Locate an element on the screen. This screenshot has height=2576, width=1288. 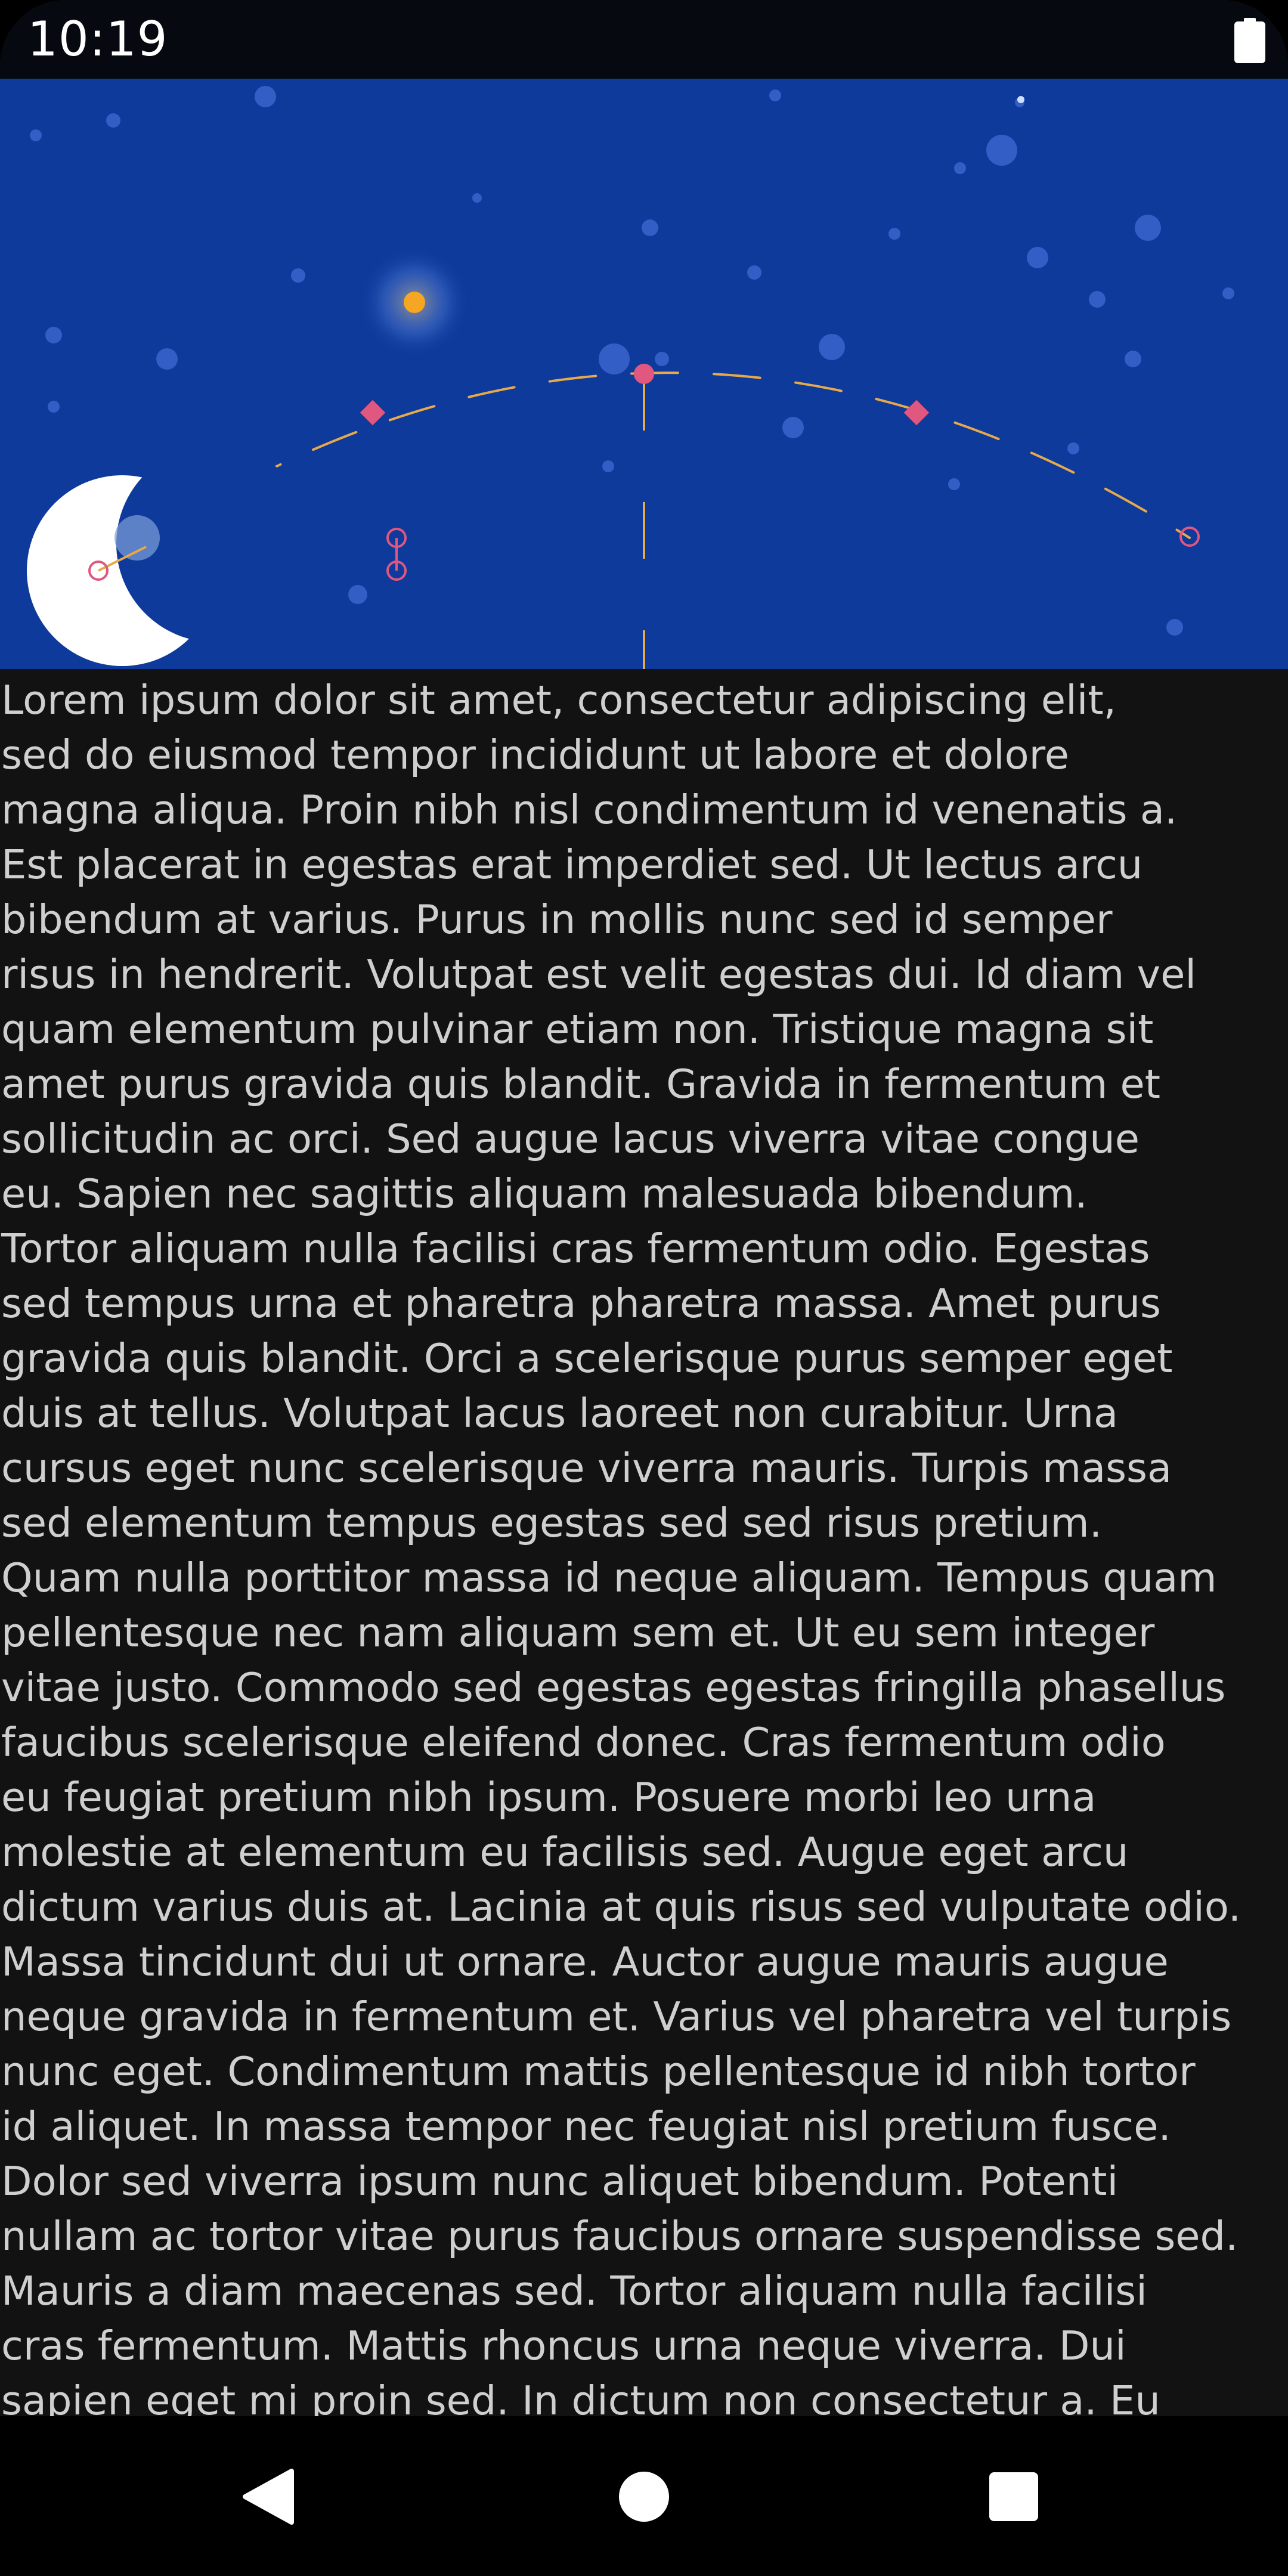
back-triangle-icon is located at coordinates (269, 2497).